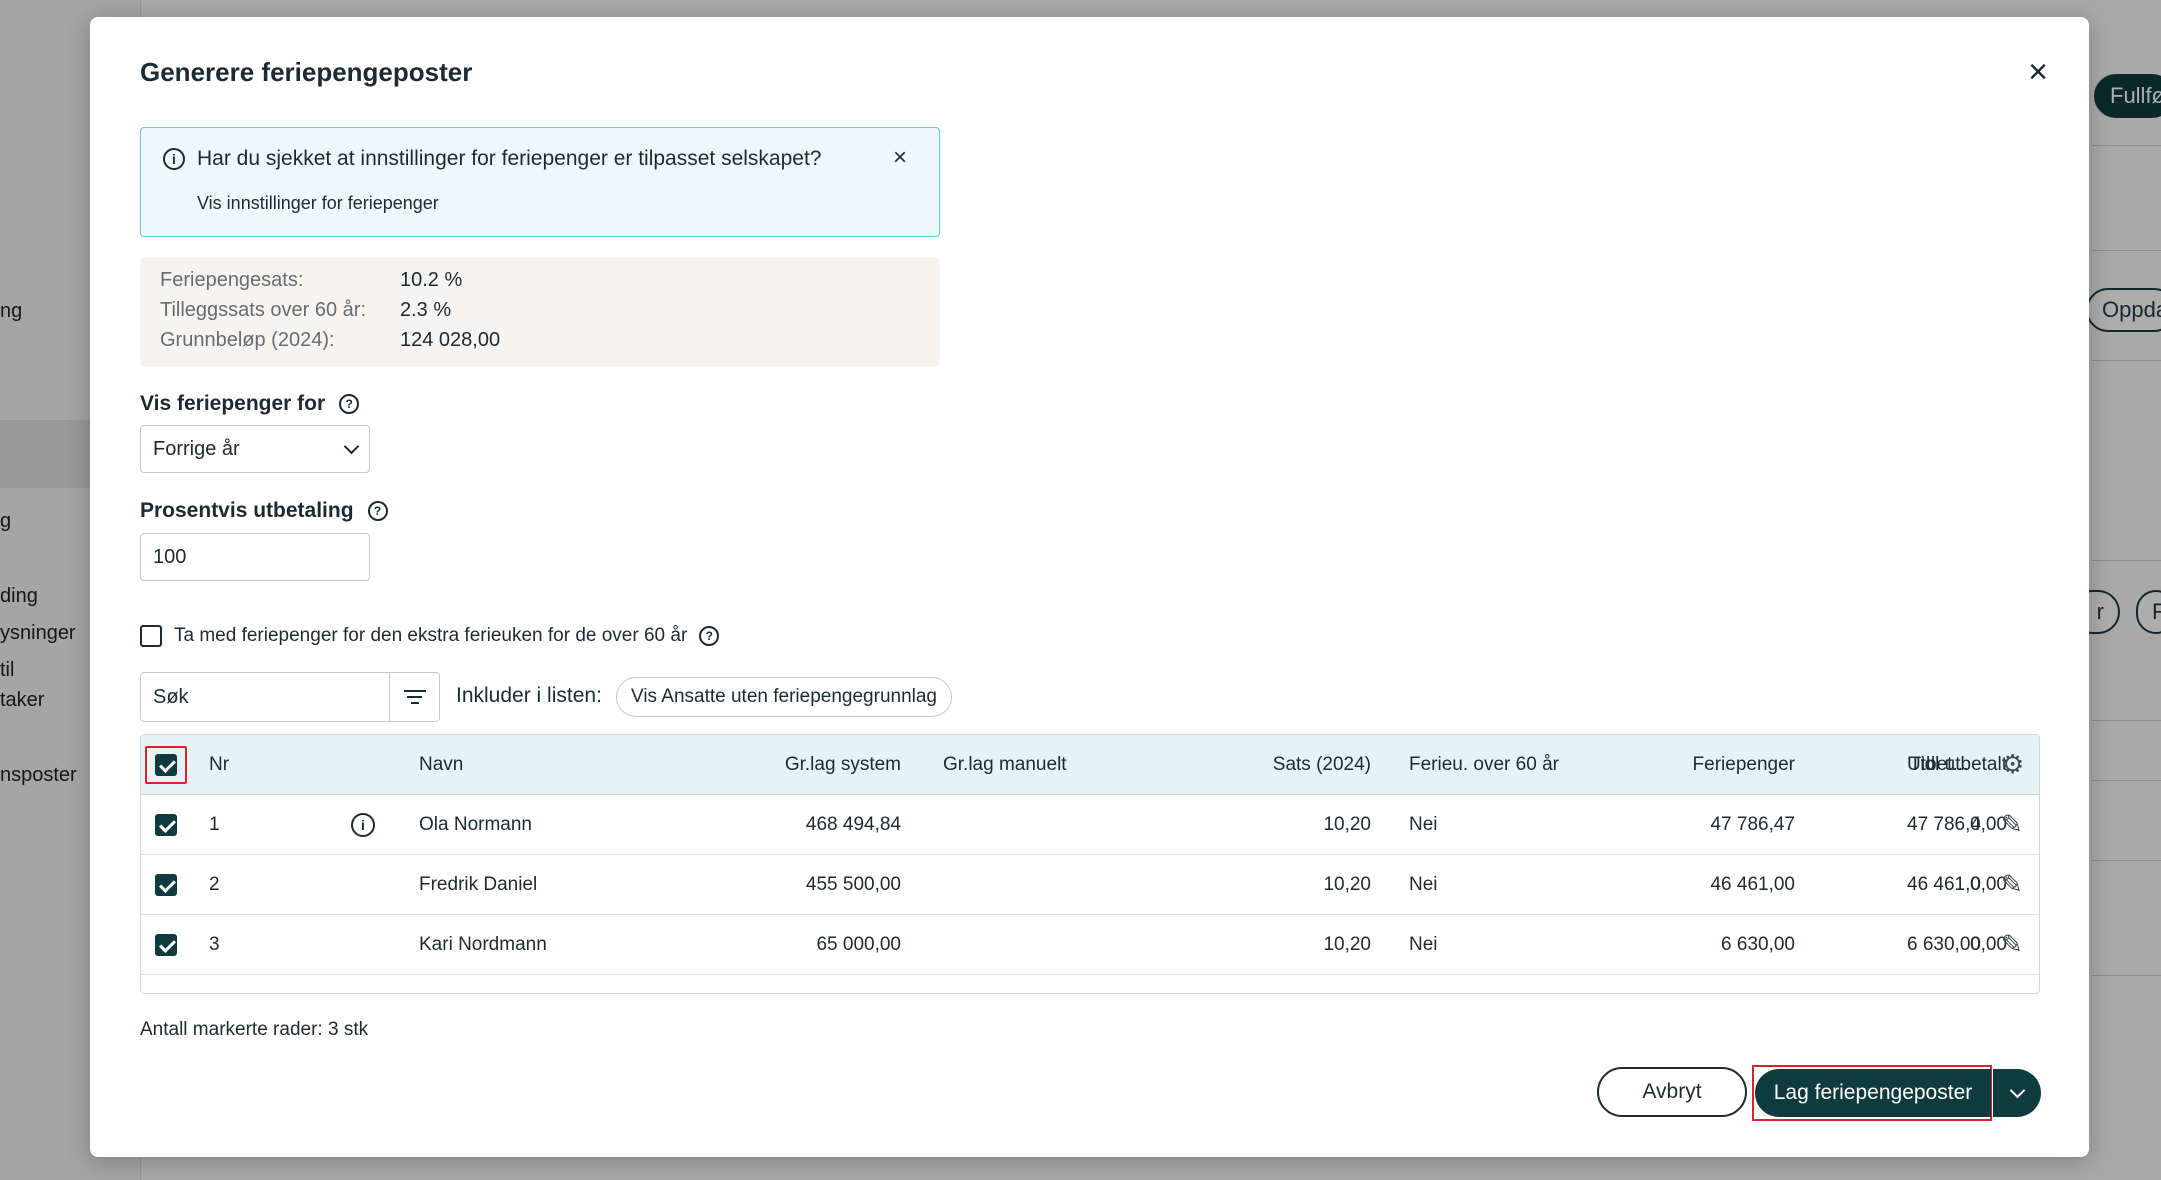 This screenshot has width=2161, height=1180. I want to click on selected-row-count: Antall markerte rader: 3 stk, so click(254, 1030).